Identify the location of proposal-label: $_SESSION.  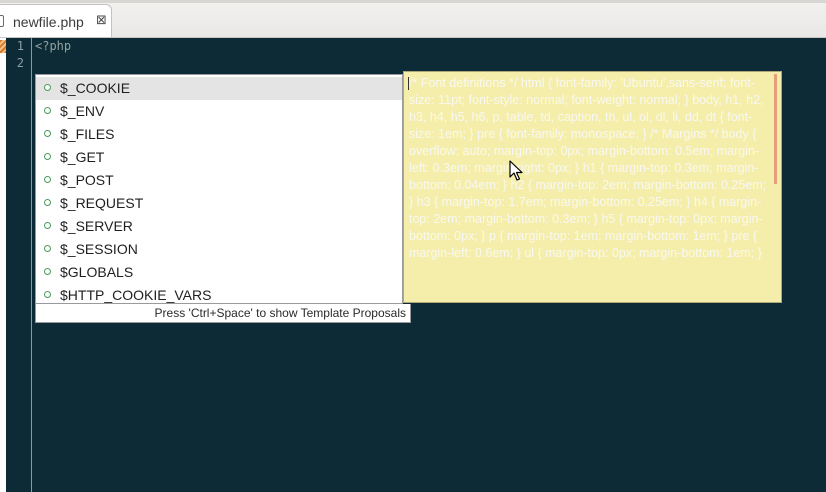
(99, 249).